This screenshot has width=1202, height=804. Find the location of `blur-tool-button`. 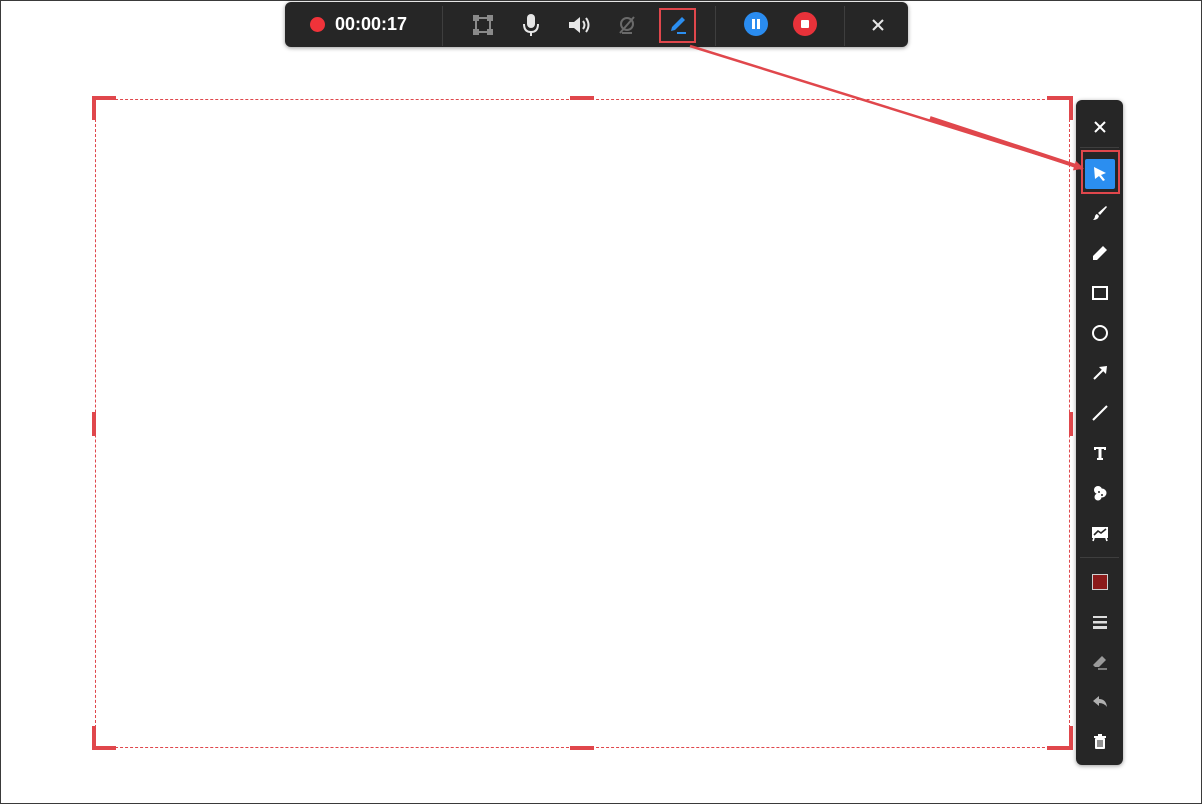

blur-tool-button is located at coordinates (1099, 493).